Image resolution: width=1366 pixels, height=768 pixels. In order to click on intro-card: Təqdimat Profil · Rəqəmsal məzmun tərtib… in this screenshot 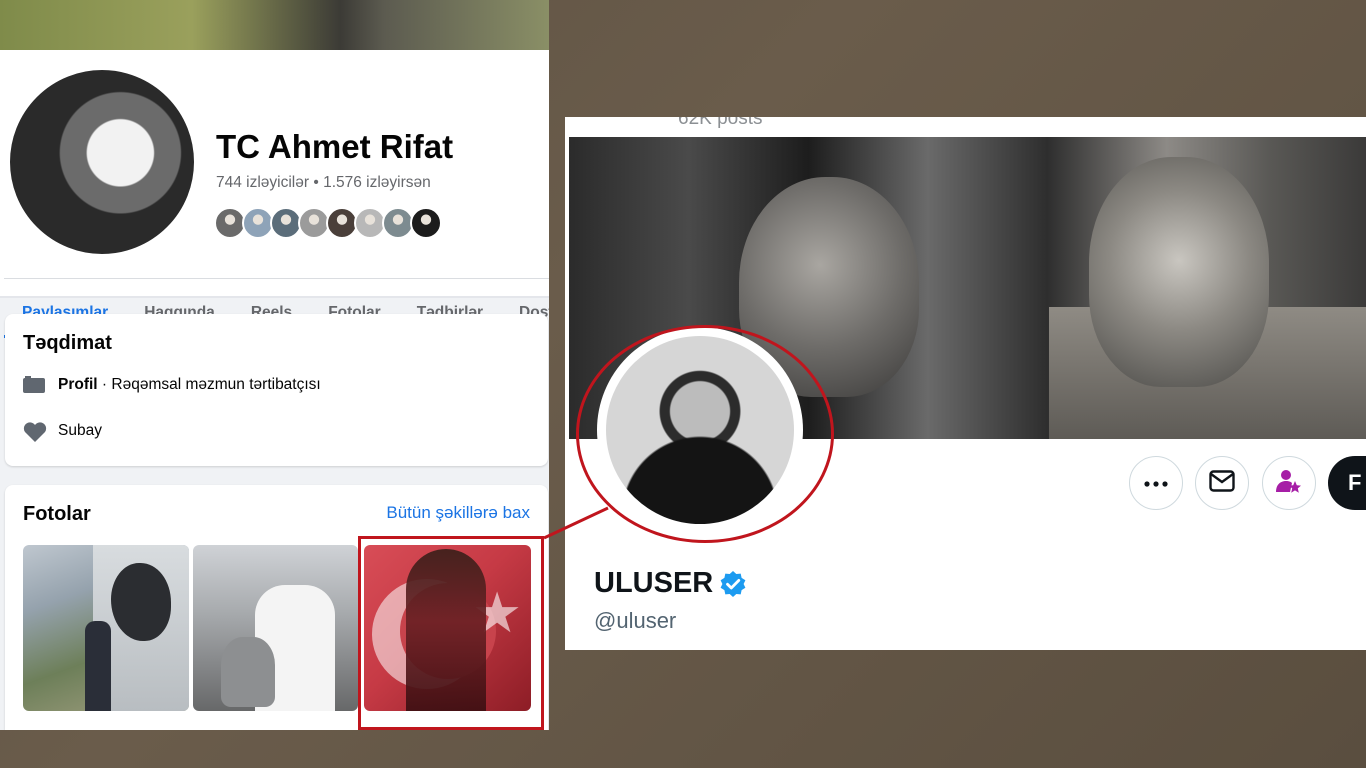, I will do `click(276, 390)`.